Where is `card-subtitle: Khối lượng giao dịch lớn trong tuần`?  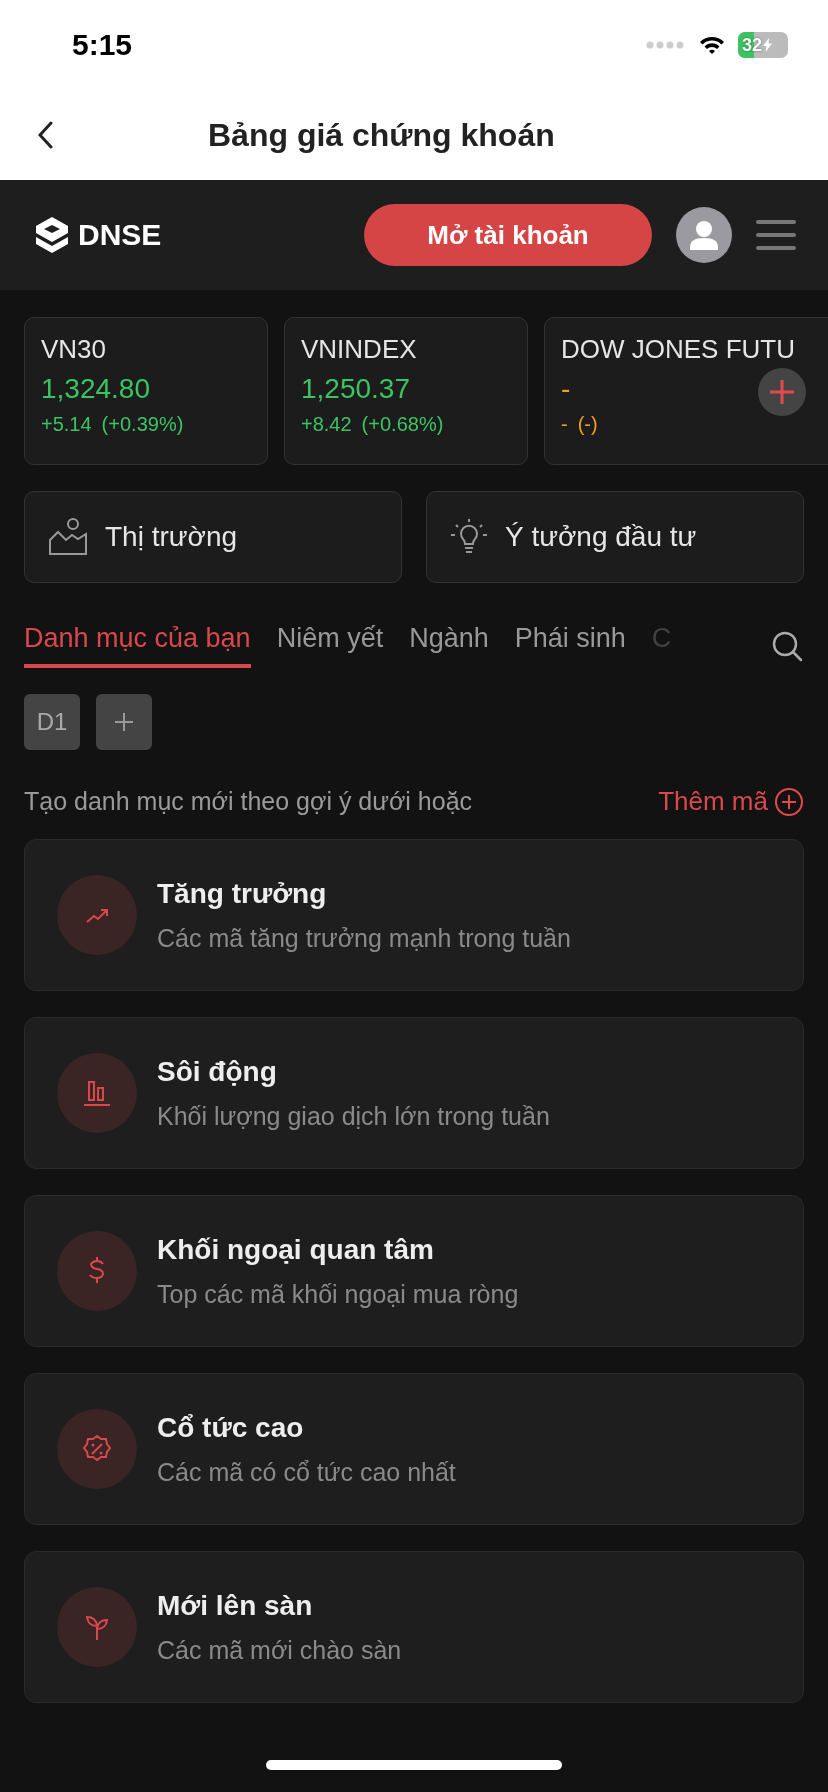 card-subtitle: Khối lượng giao dịch lớn trong tuần is located at coordinates (353, 1116).